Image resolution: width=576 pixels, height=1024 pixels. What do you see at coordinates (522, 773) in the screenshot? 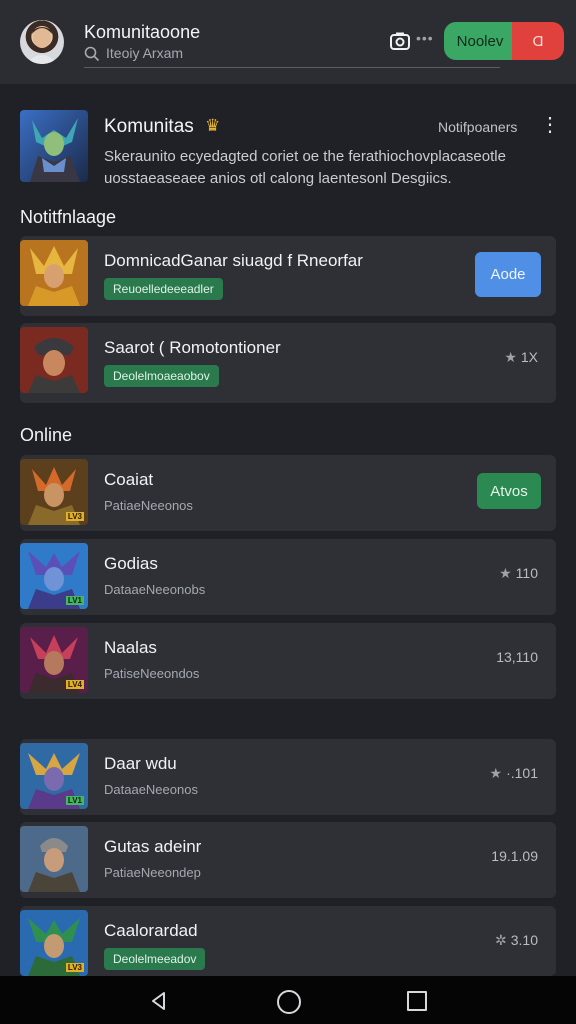
I see `meta-value: ·.101` at bounding box center [522, 773].